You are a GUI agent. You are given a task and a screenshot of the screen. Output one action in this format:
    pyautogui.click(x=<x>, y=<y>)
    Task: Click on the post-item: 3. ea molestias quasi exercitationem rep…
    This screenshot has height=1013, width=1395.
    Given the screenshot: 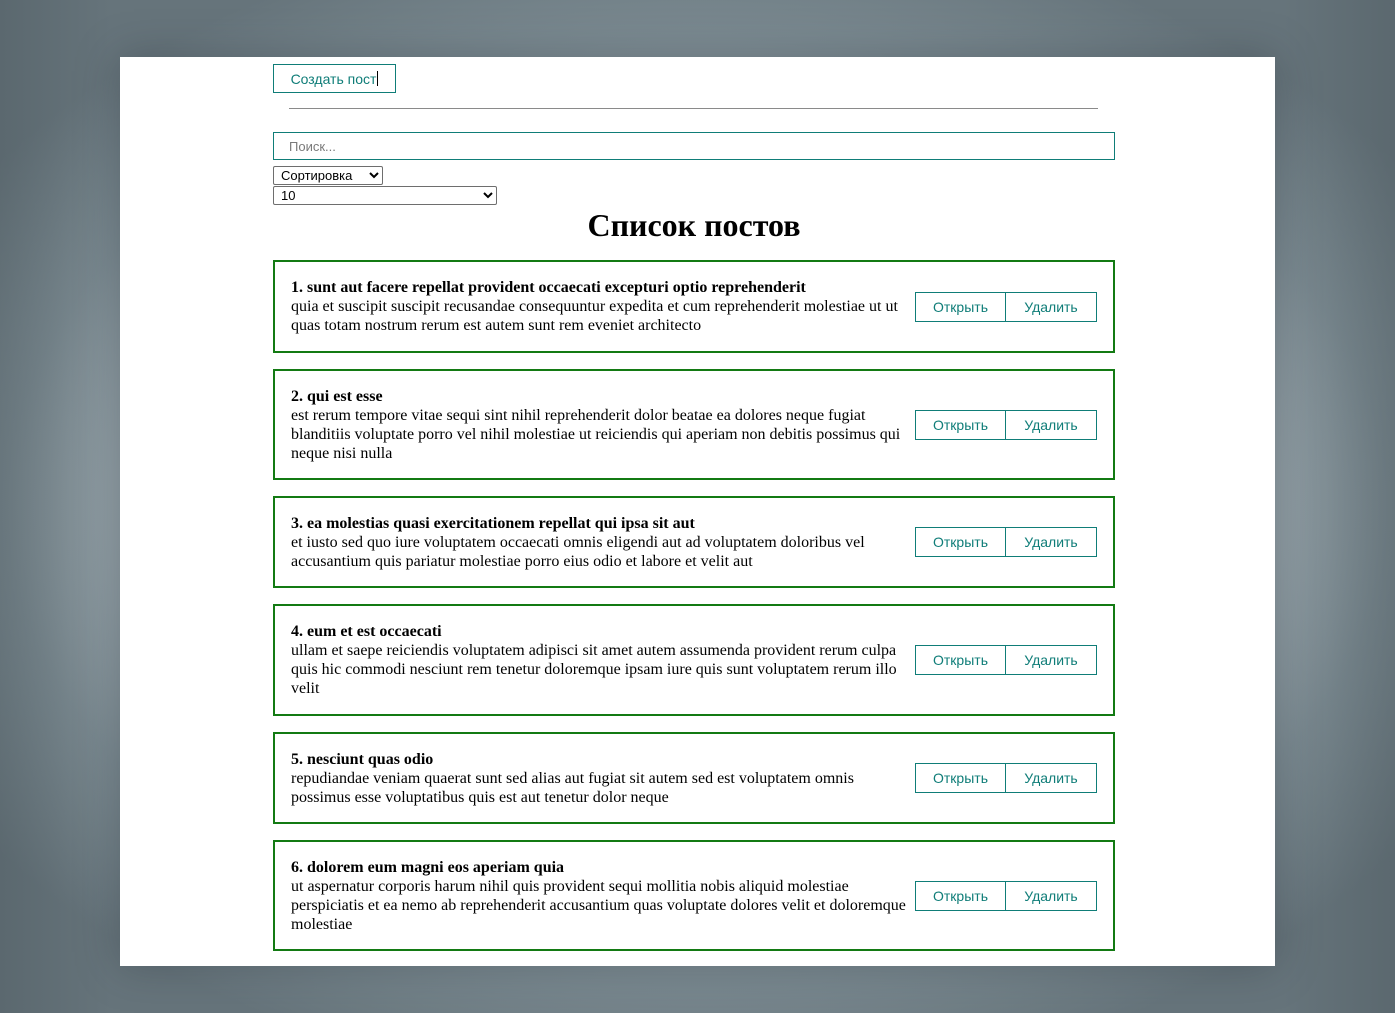 What is the action you would take?
    pyautogui.click(x=694, y=542)
    